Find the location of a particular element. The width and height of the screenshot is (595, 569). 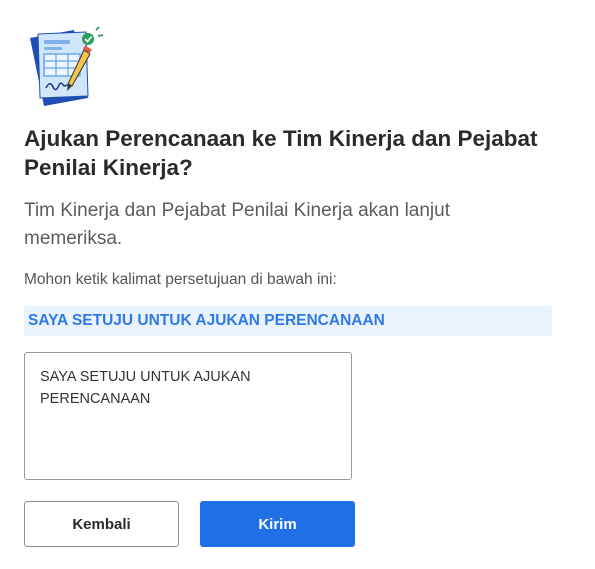

confirmation-phrase: SAYA SETUJU UNTUK AJUKAN PERENCANAAN is located at coordinates (288, 321).